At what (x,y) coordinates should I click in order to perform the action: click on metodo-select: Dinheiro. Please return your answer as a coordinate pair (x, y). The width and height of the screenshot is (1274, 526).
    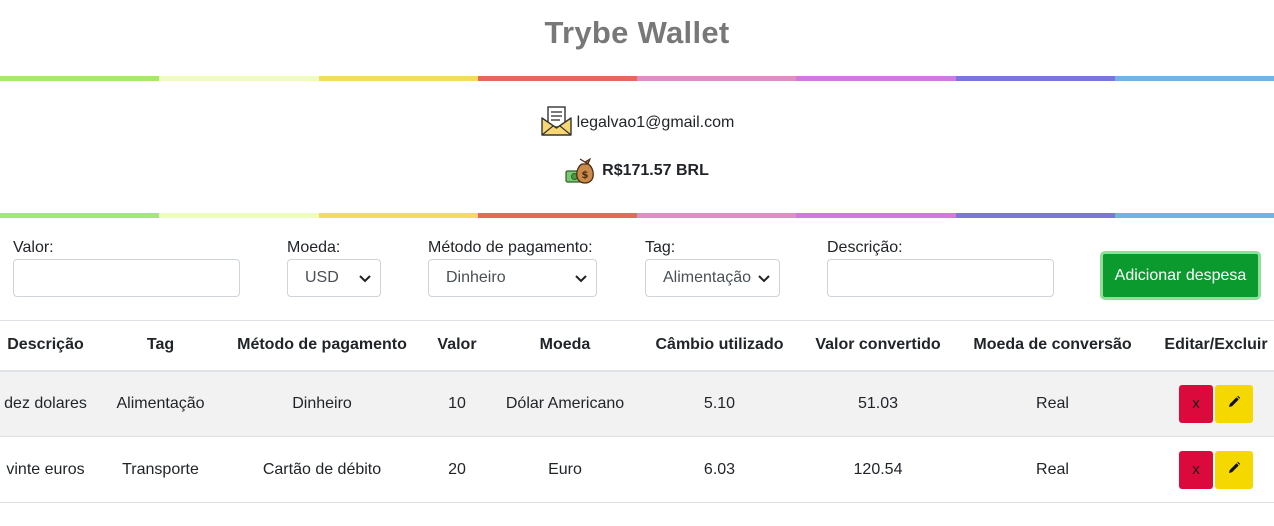
    Looking at the image, I should click on (512, 278).